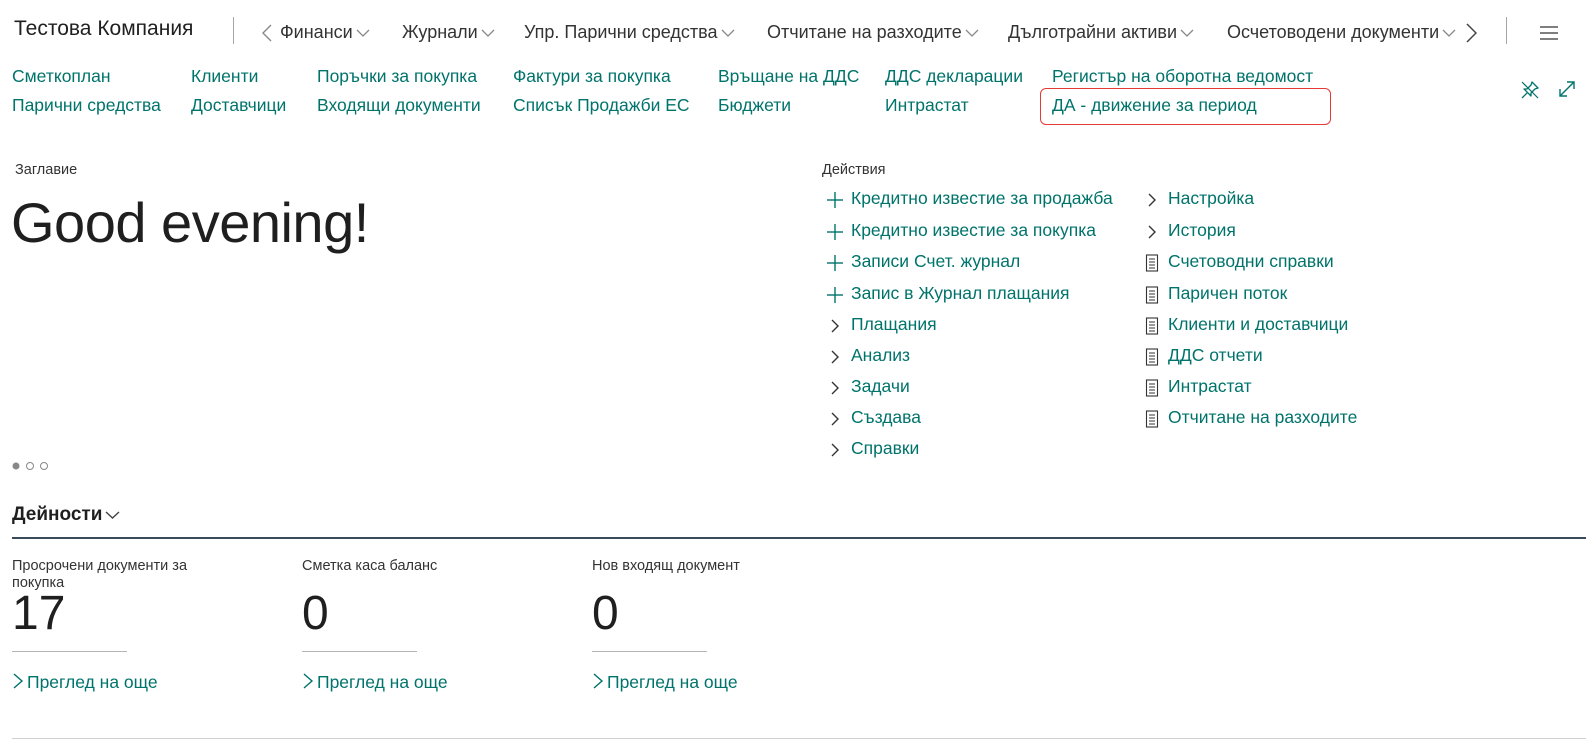  What do you see at coordinates (1185, 106) in the screenshot?
I see `highlight-box` at bounding box center [1185, 106].